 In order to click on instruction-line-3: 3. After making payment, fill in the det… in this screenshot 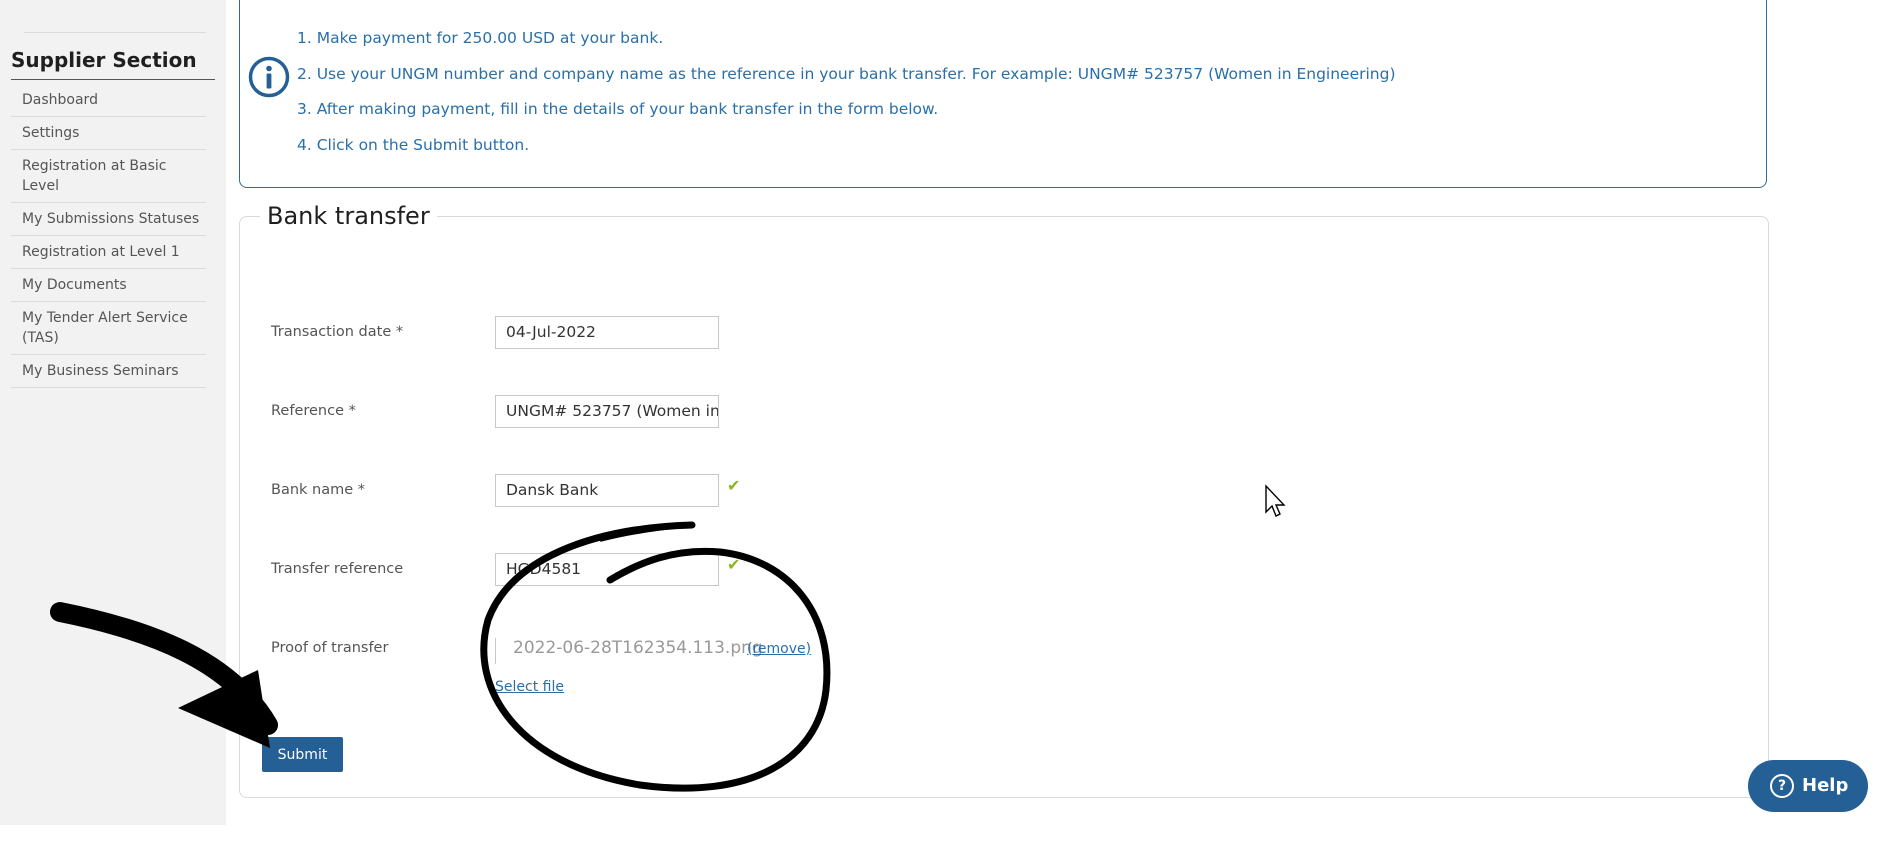, I will do `click(618, 109)`.